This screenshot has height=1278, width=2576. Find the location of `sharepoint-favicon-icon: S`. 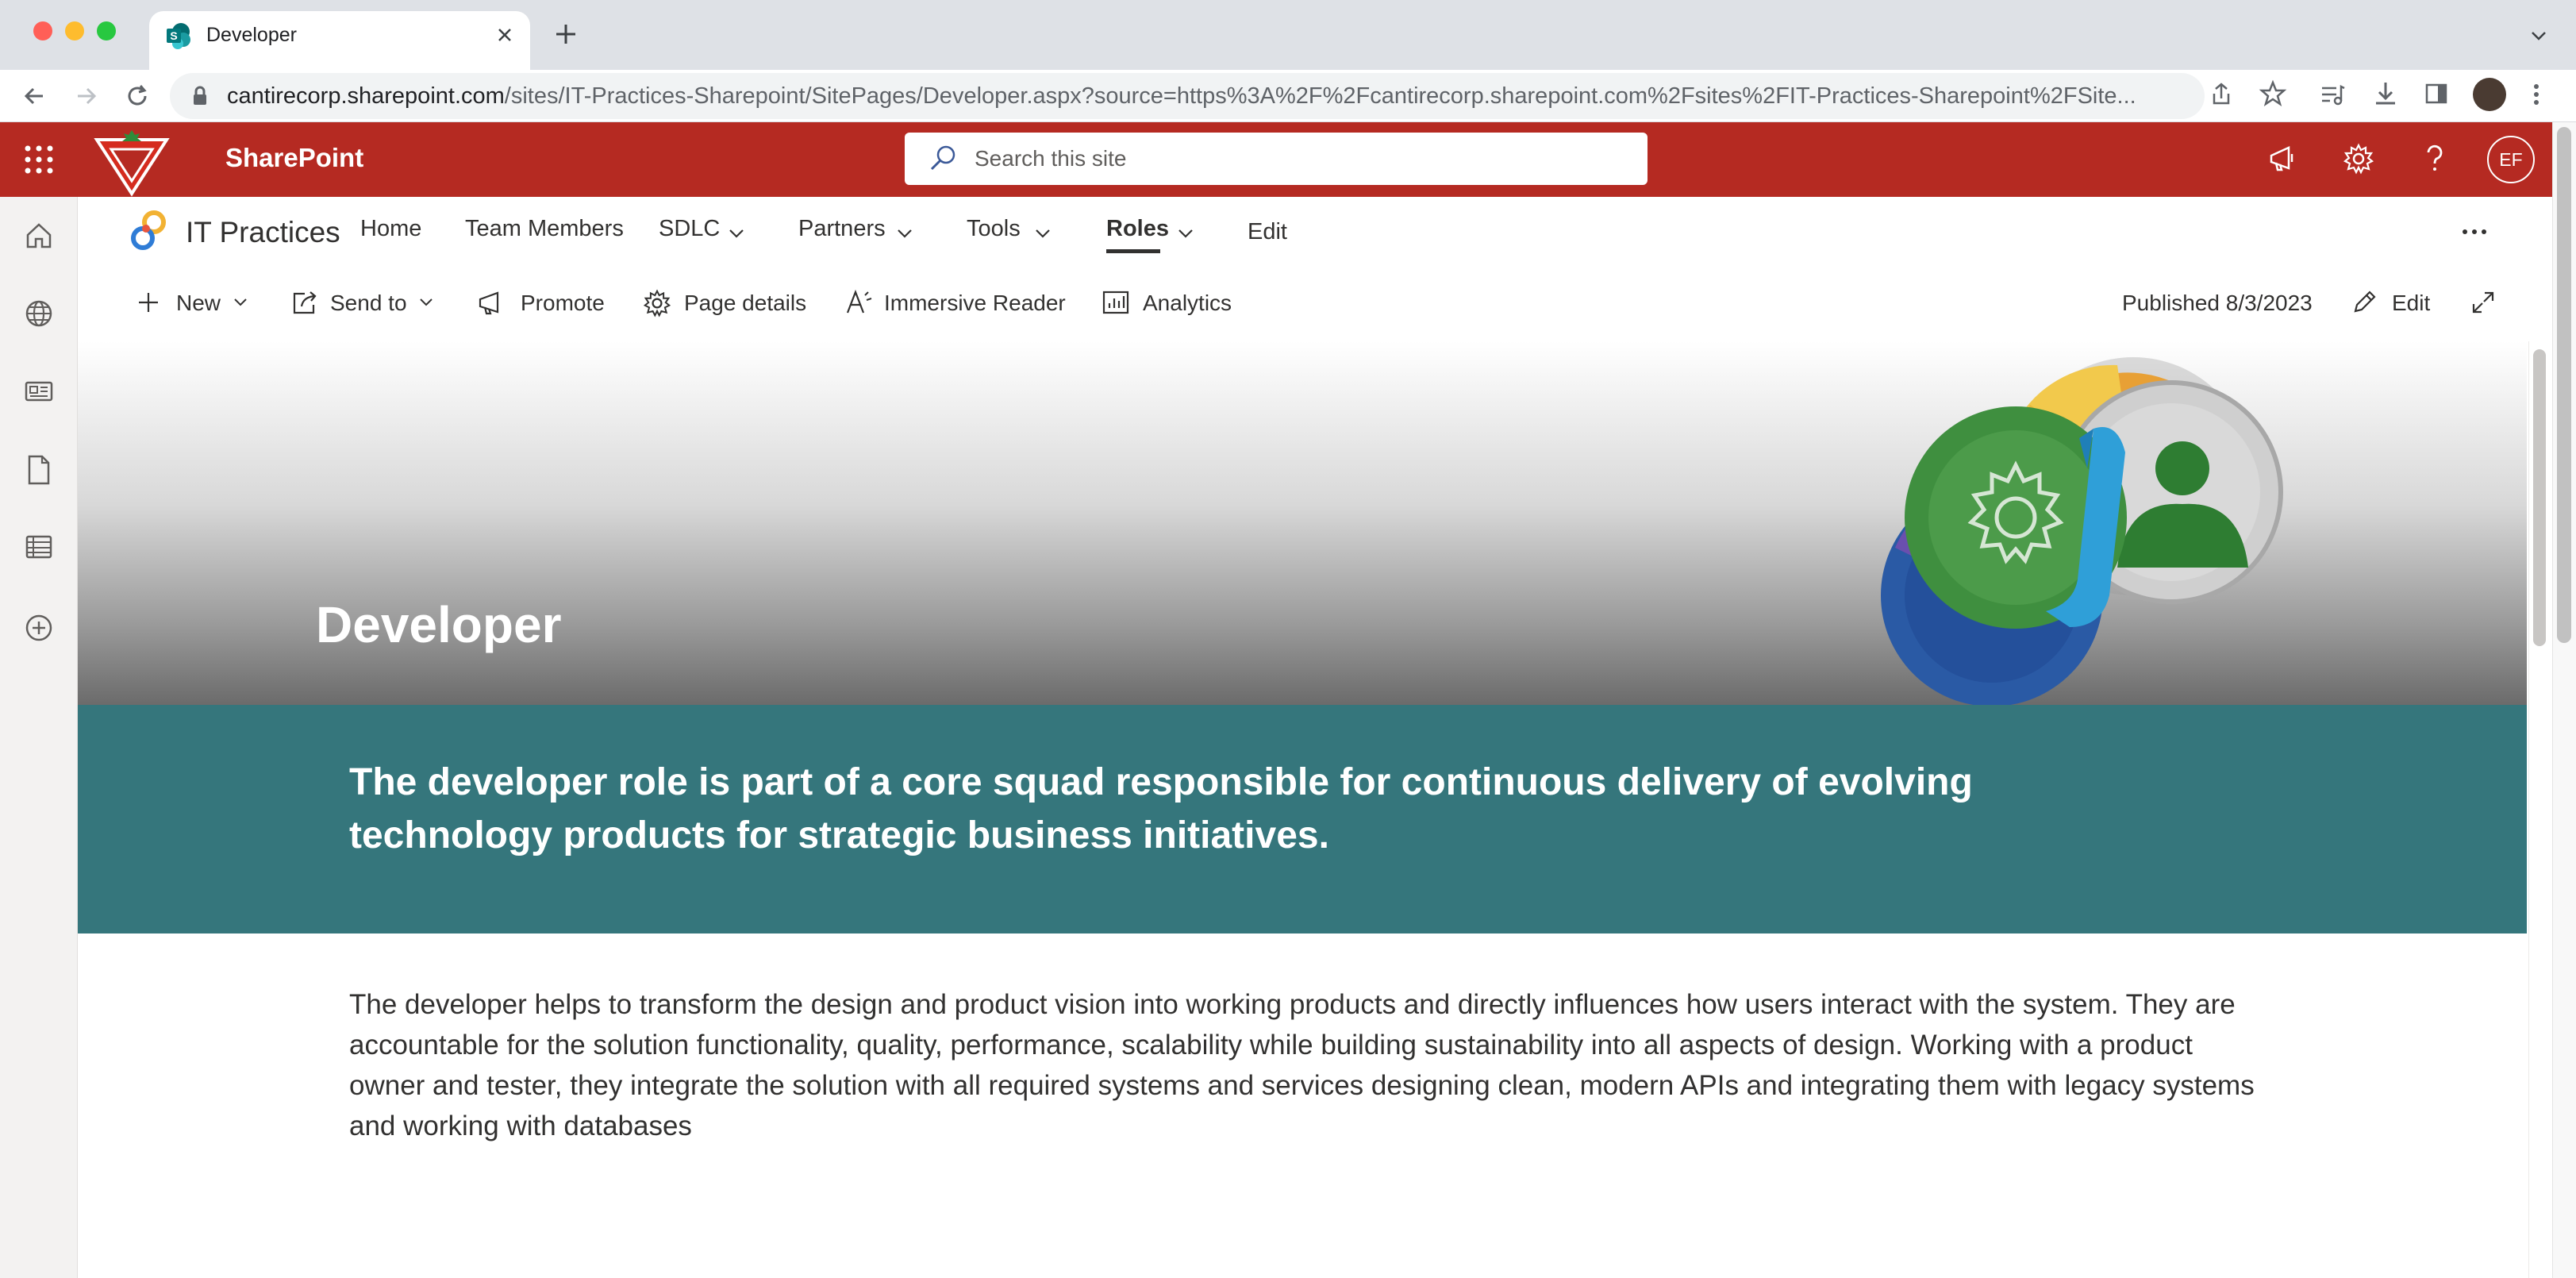

sharepoint-favicon-icon: S is located at coordinates (178, 35).